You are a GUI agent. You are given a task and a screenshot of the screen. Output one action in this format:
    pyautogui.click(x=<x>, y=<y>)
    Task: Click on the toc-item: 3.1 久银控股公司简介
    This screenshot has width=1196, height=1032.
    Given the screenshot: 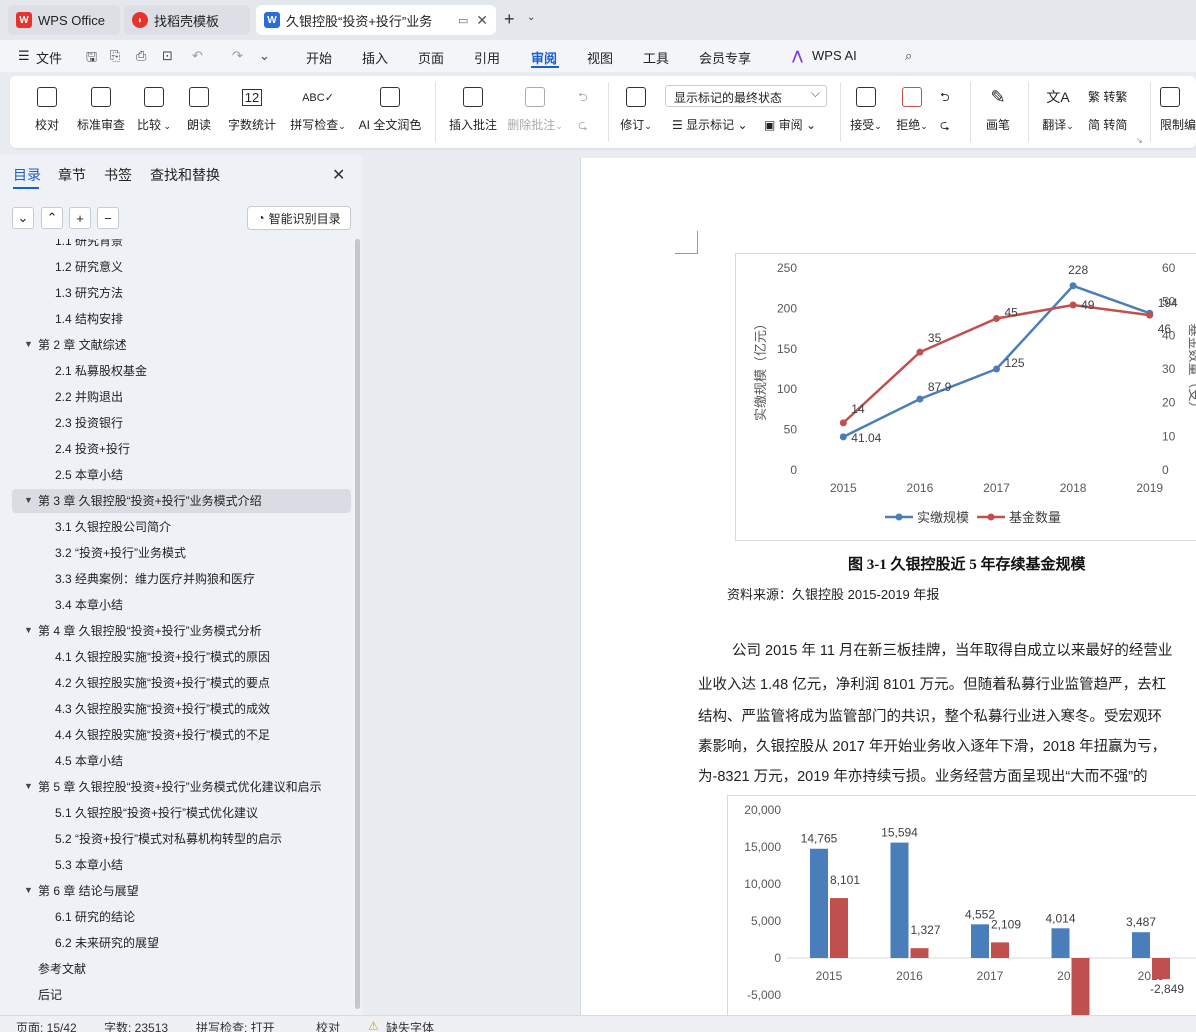 What is the action you would take?
    pyautogui.click(x=200, y=527)
    